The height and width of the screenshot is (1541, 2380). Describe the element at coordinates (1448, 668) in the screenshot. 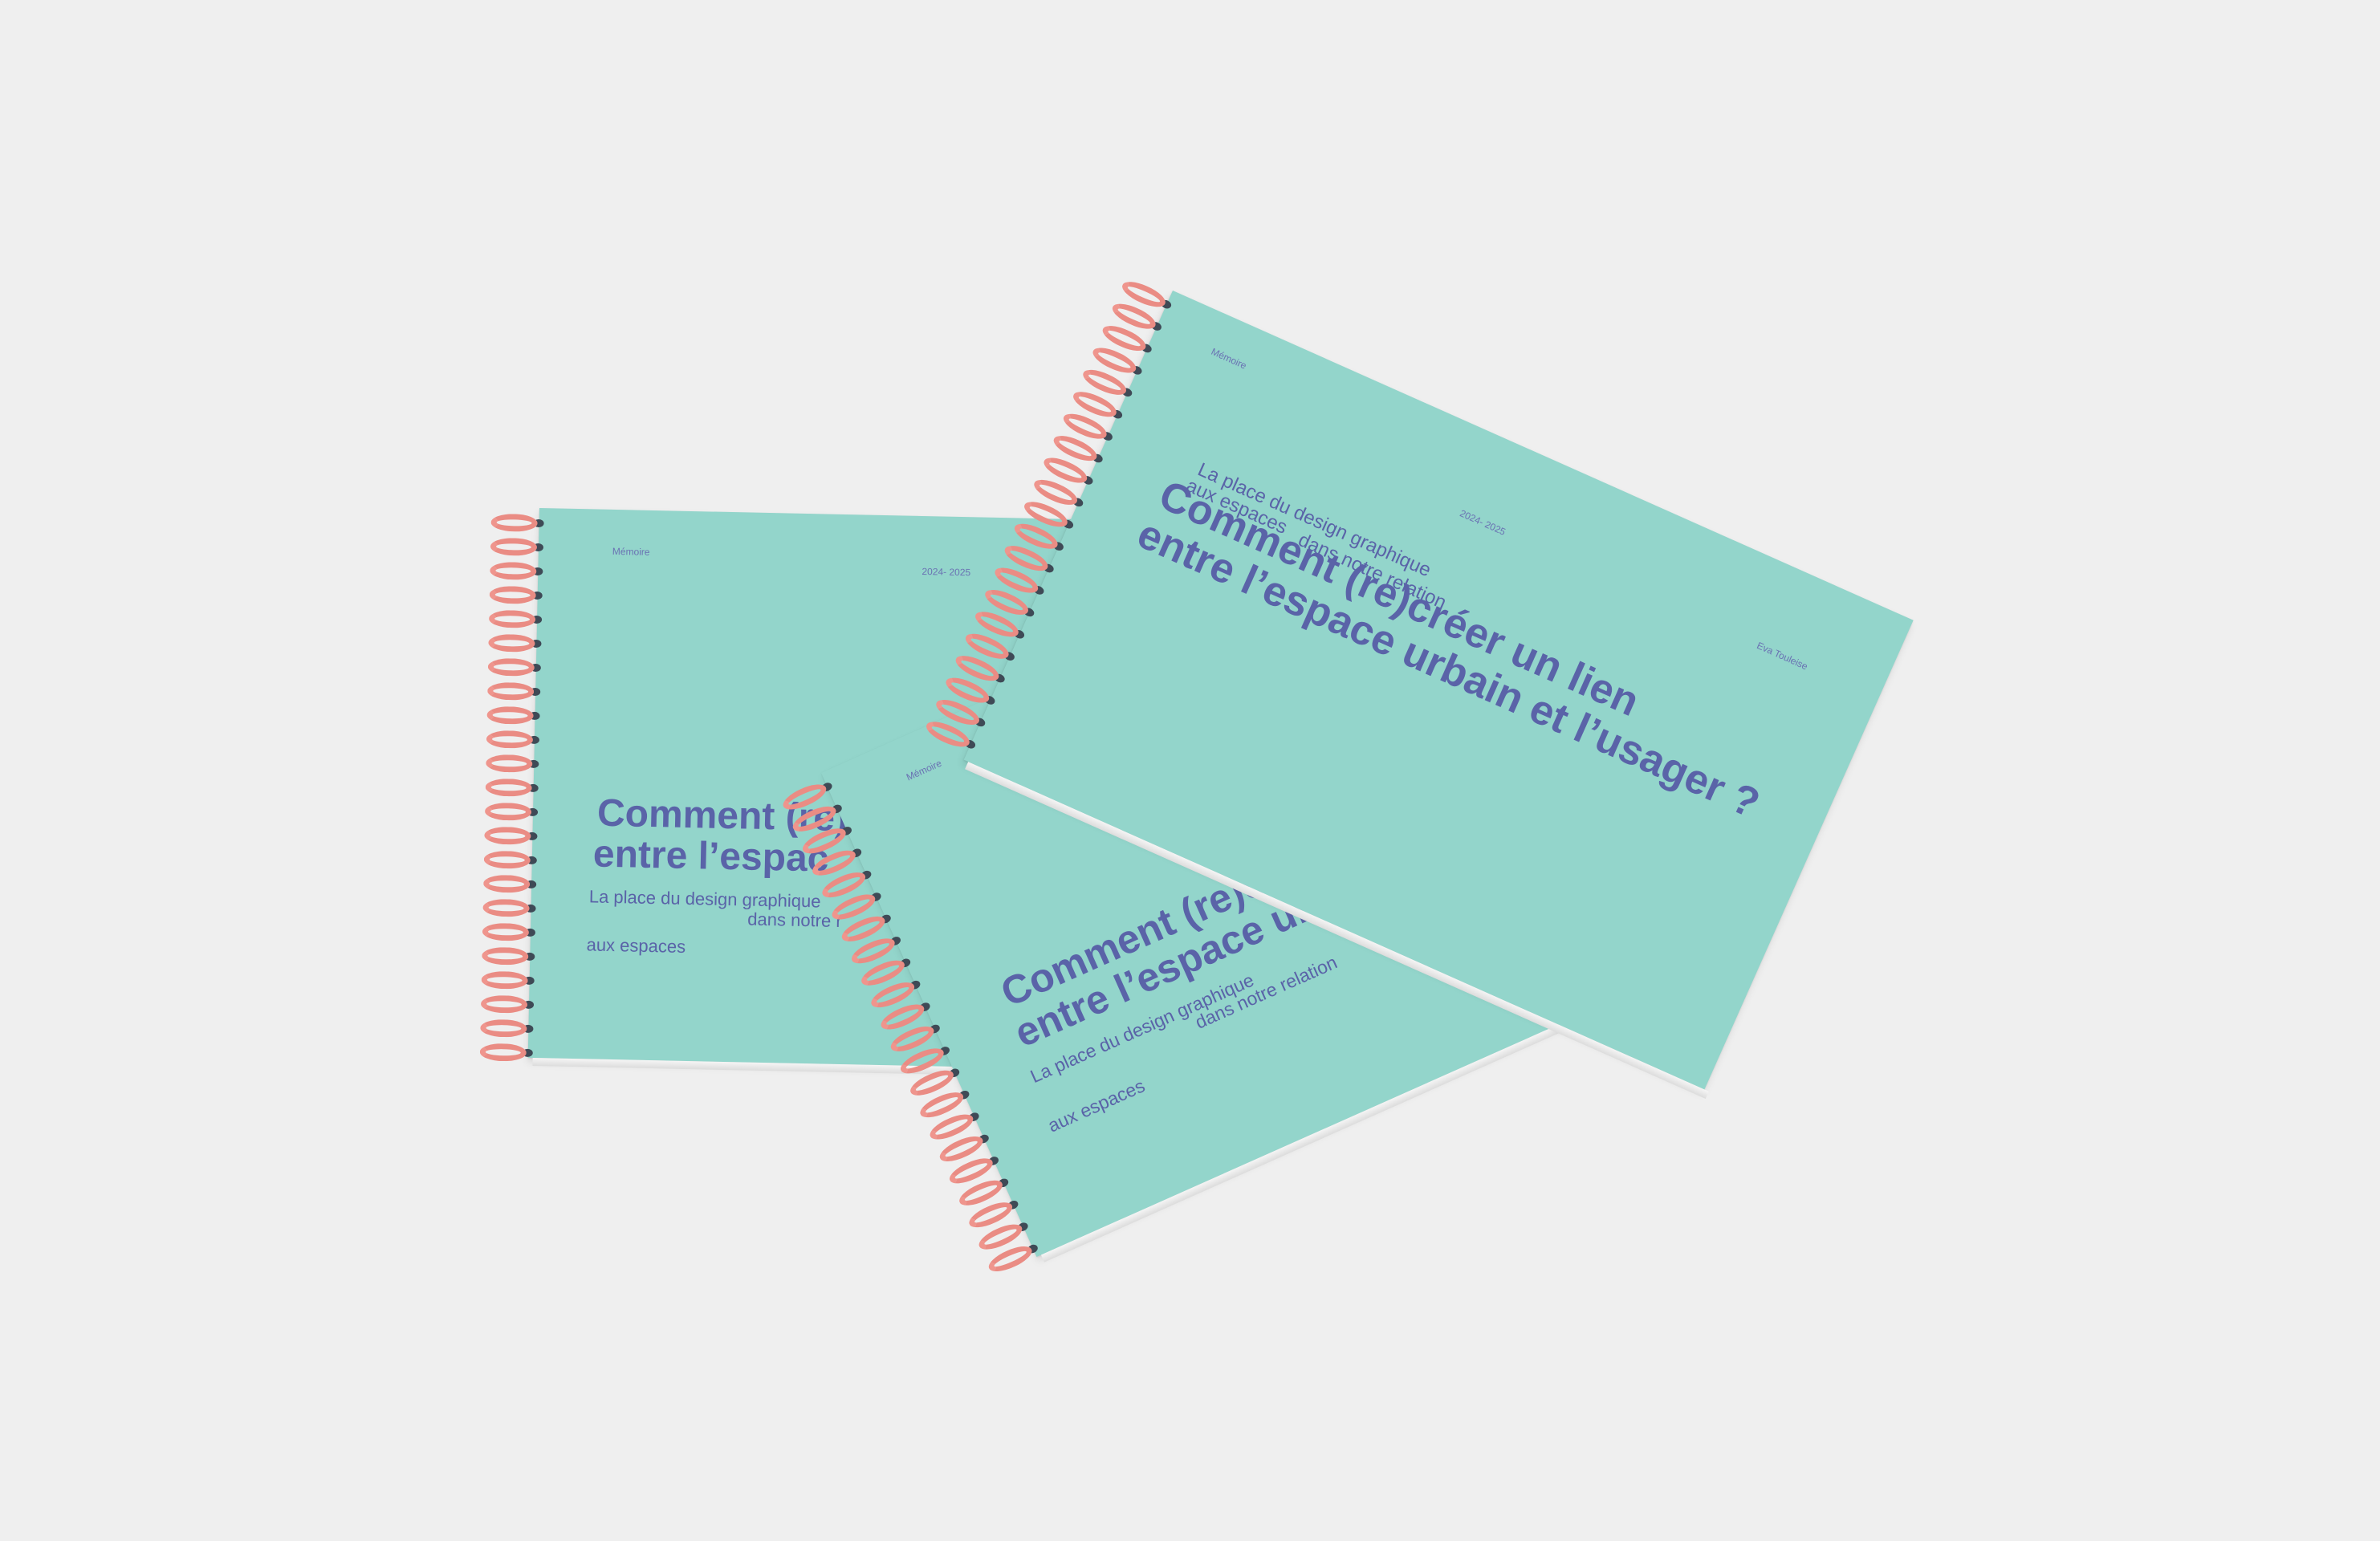

I see `cover-title-line2: entre l’espace urbain et l’usager ?` at that location.